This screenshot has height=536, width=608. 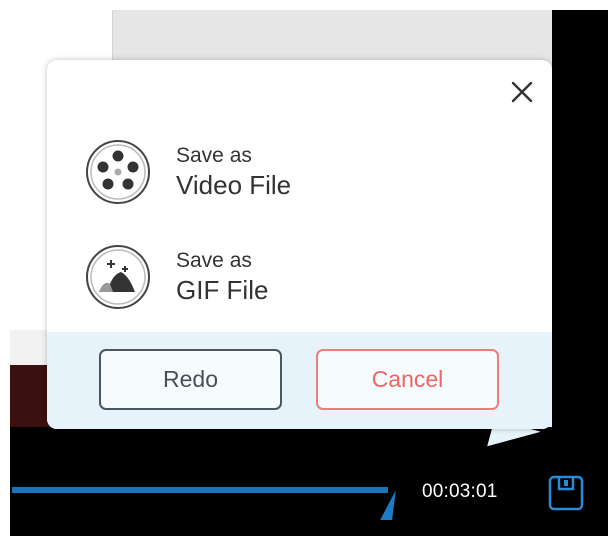 I want to click on progress-bar, so click(x=200, y=490).